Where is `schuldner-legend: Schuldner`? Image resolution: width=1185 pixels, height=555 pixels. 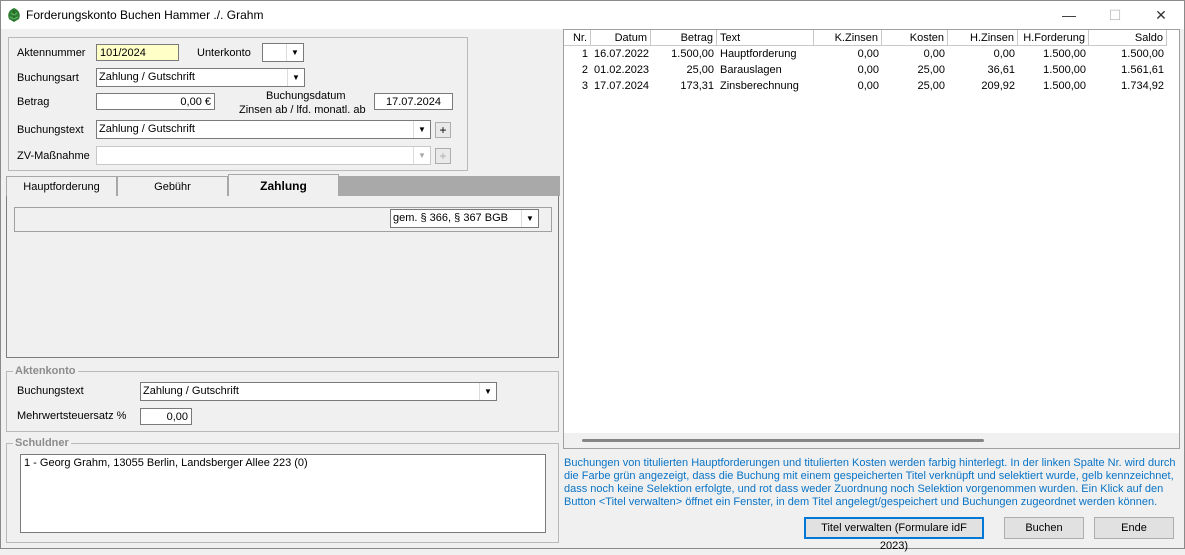 schuldner-legend: Schuldner is located at coordinates (42, 443).